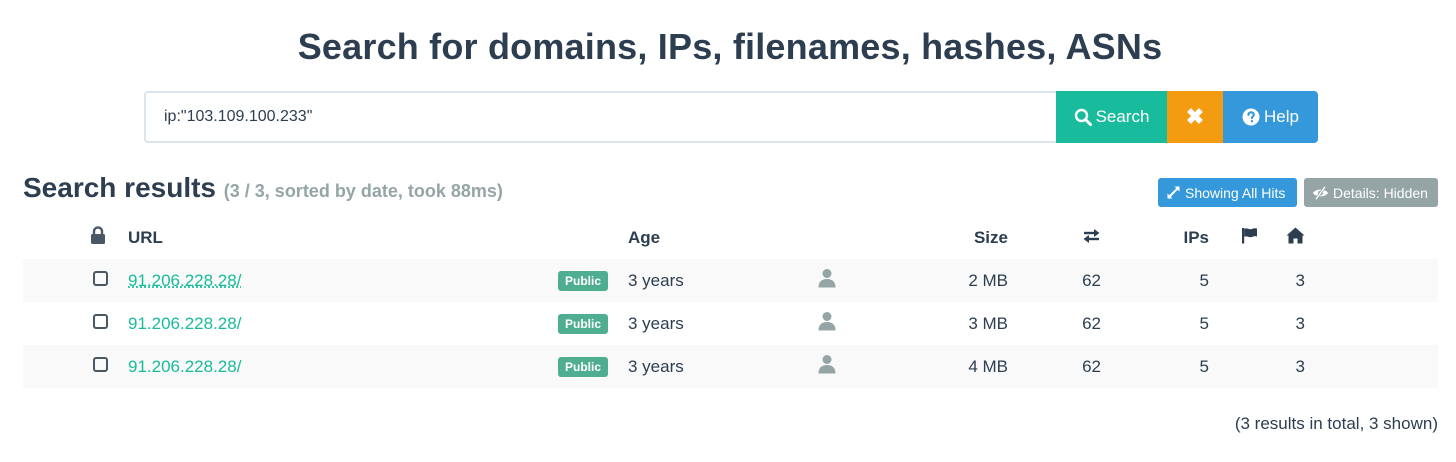  I want to click on size-cell: 2 MB, so click(973, 280).